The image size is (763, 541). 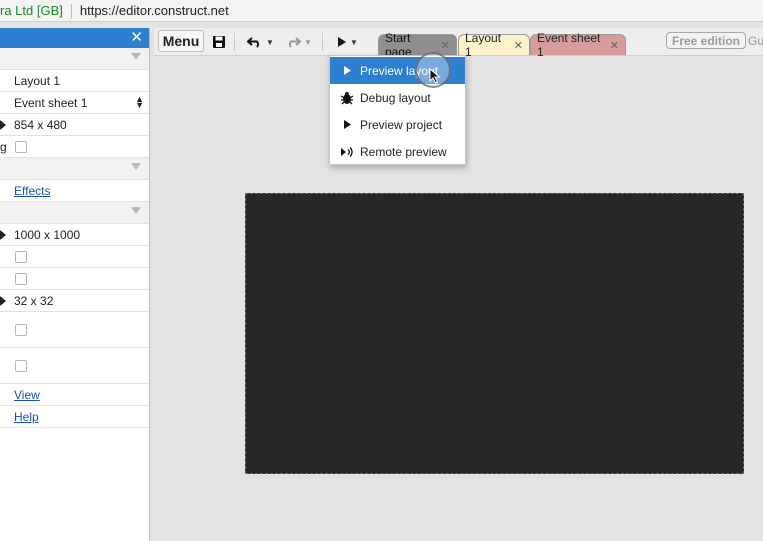 What do you see at coordinates (381, 11) in the screenshot?
I see `browser-address-bar: ra Ltd [GB] https://editor.construct.net` at bounding box center [381, 11].